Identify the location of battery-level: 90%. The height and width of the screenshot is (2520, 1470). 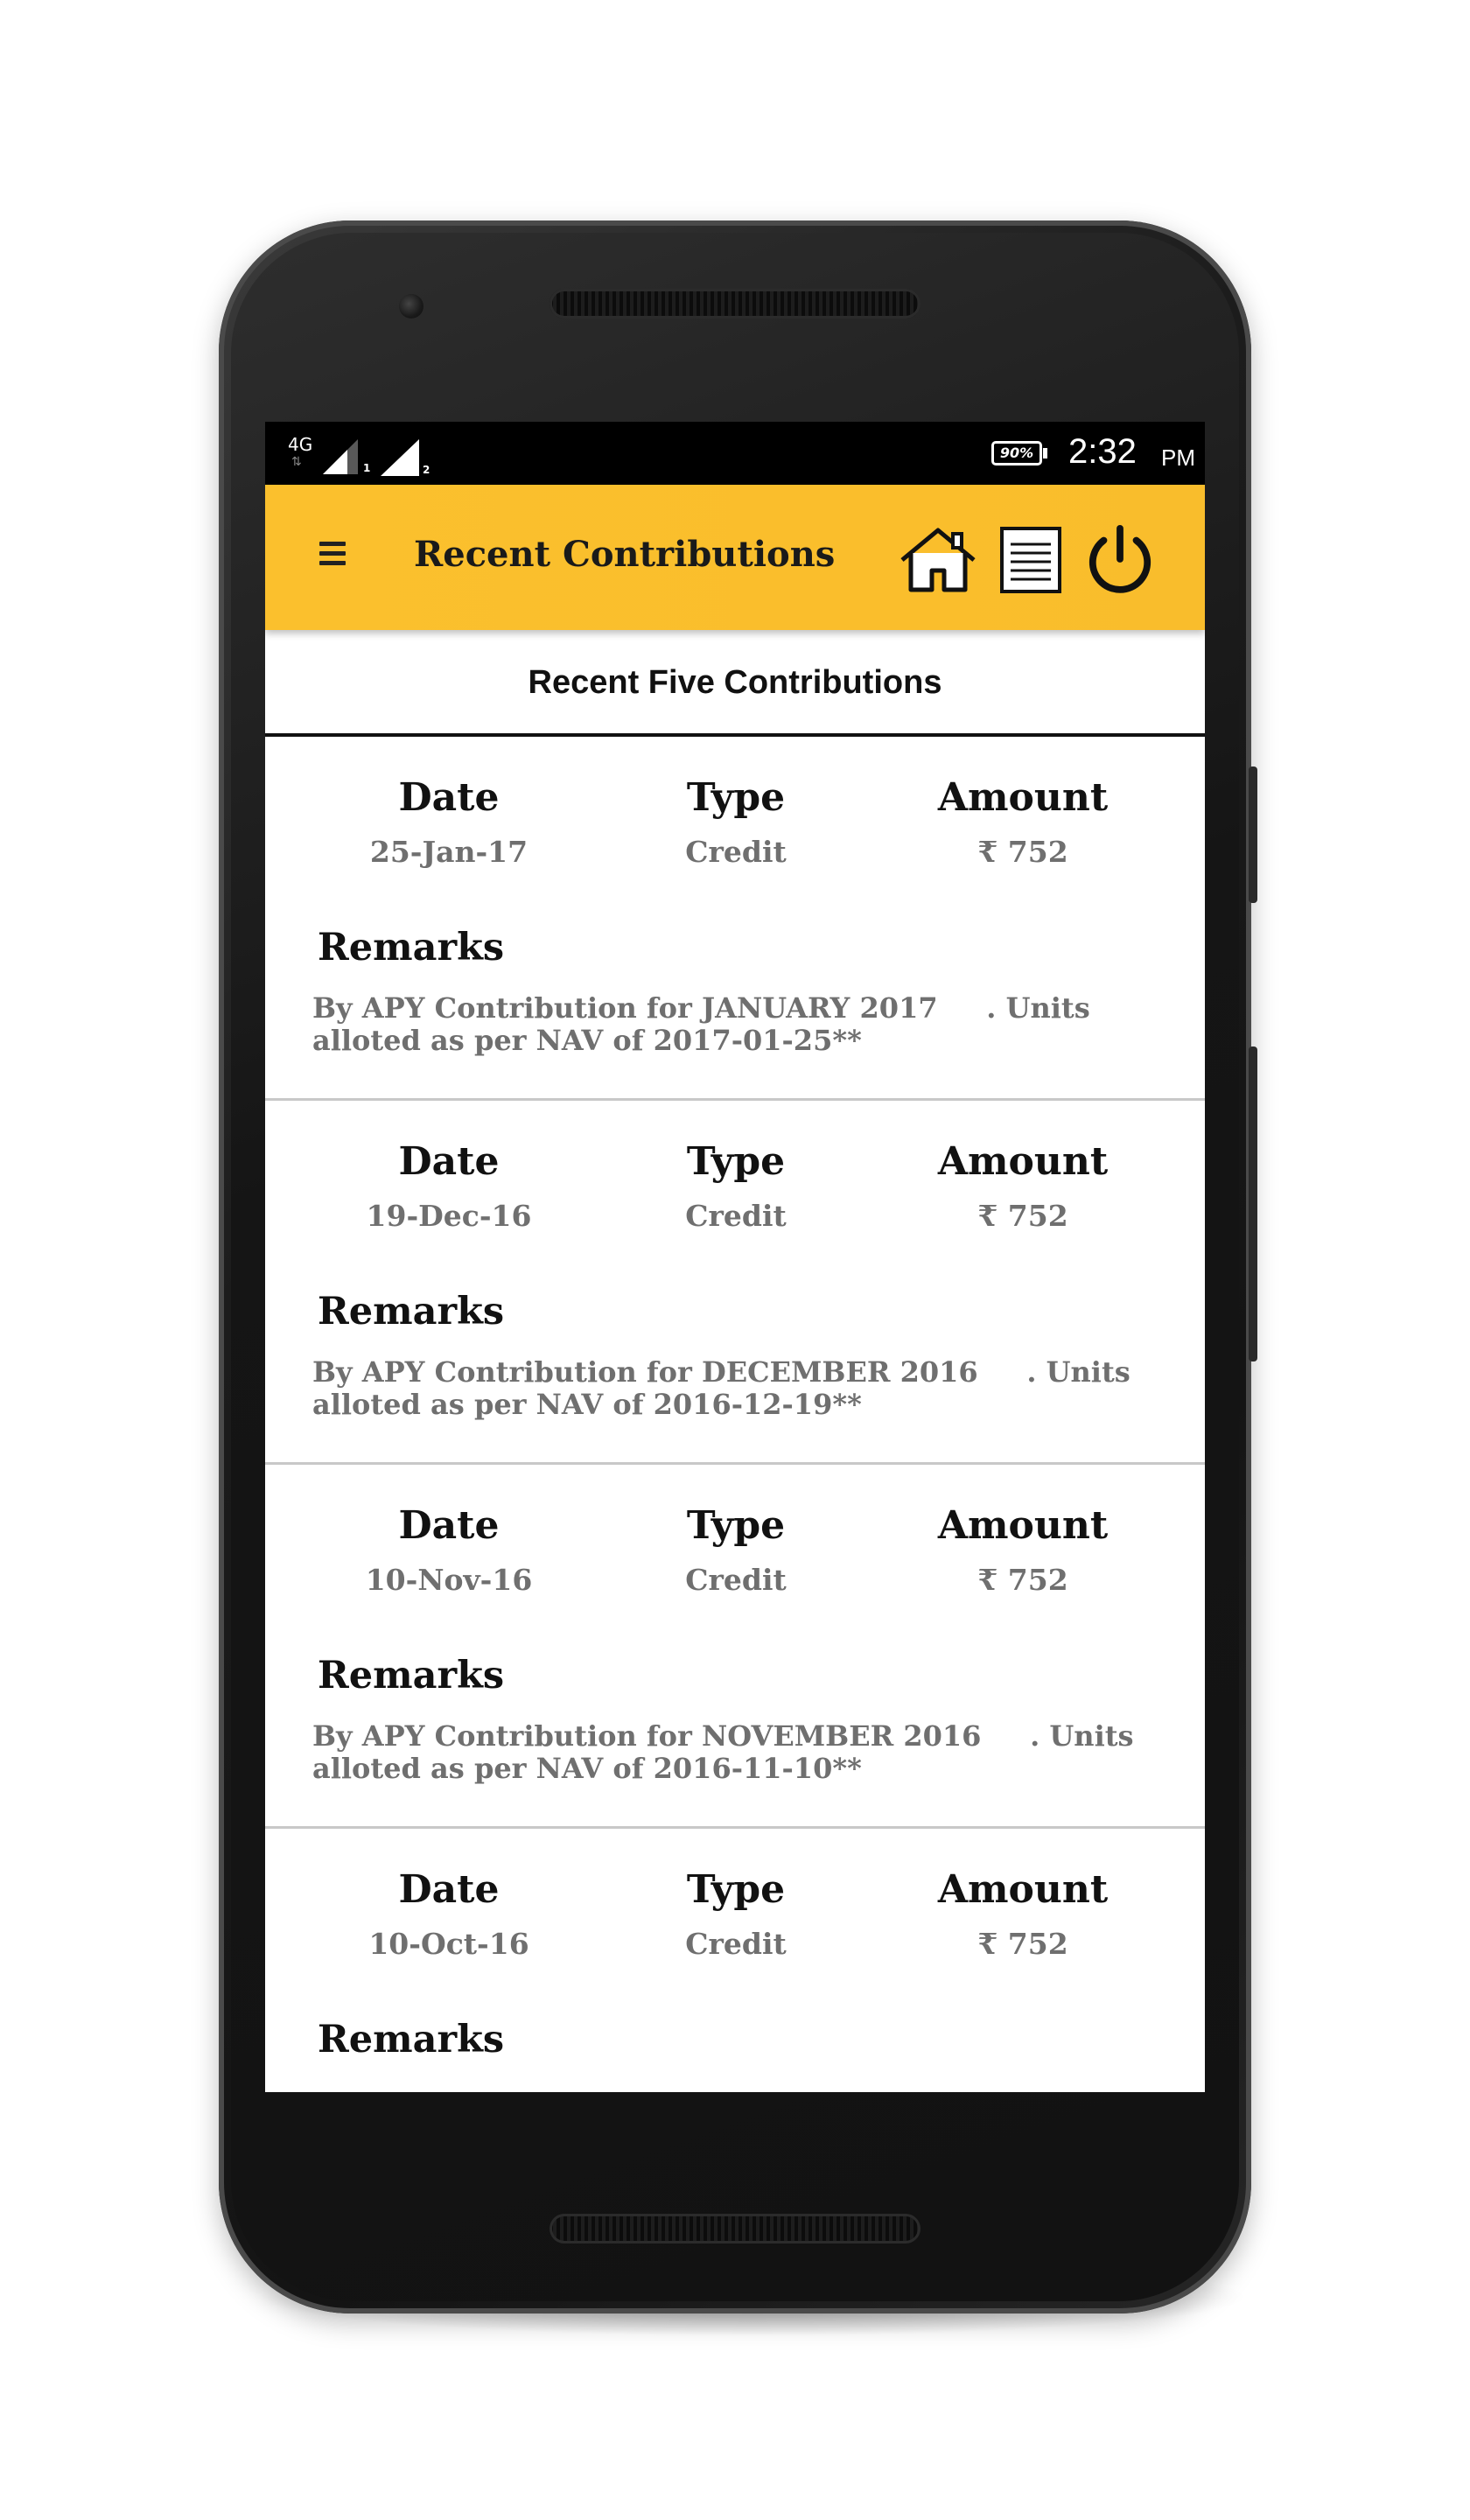
(1016, 452).